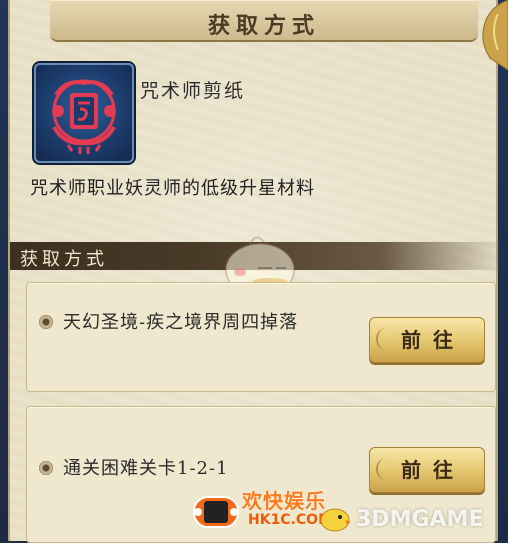 The height and width of the screenshot is (543, 508). I want to click on go-button: 前往, so click(427, 340).